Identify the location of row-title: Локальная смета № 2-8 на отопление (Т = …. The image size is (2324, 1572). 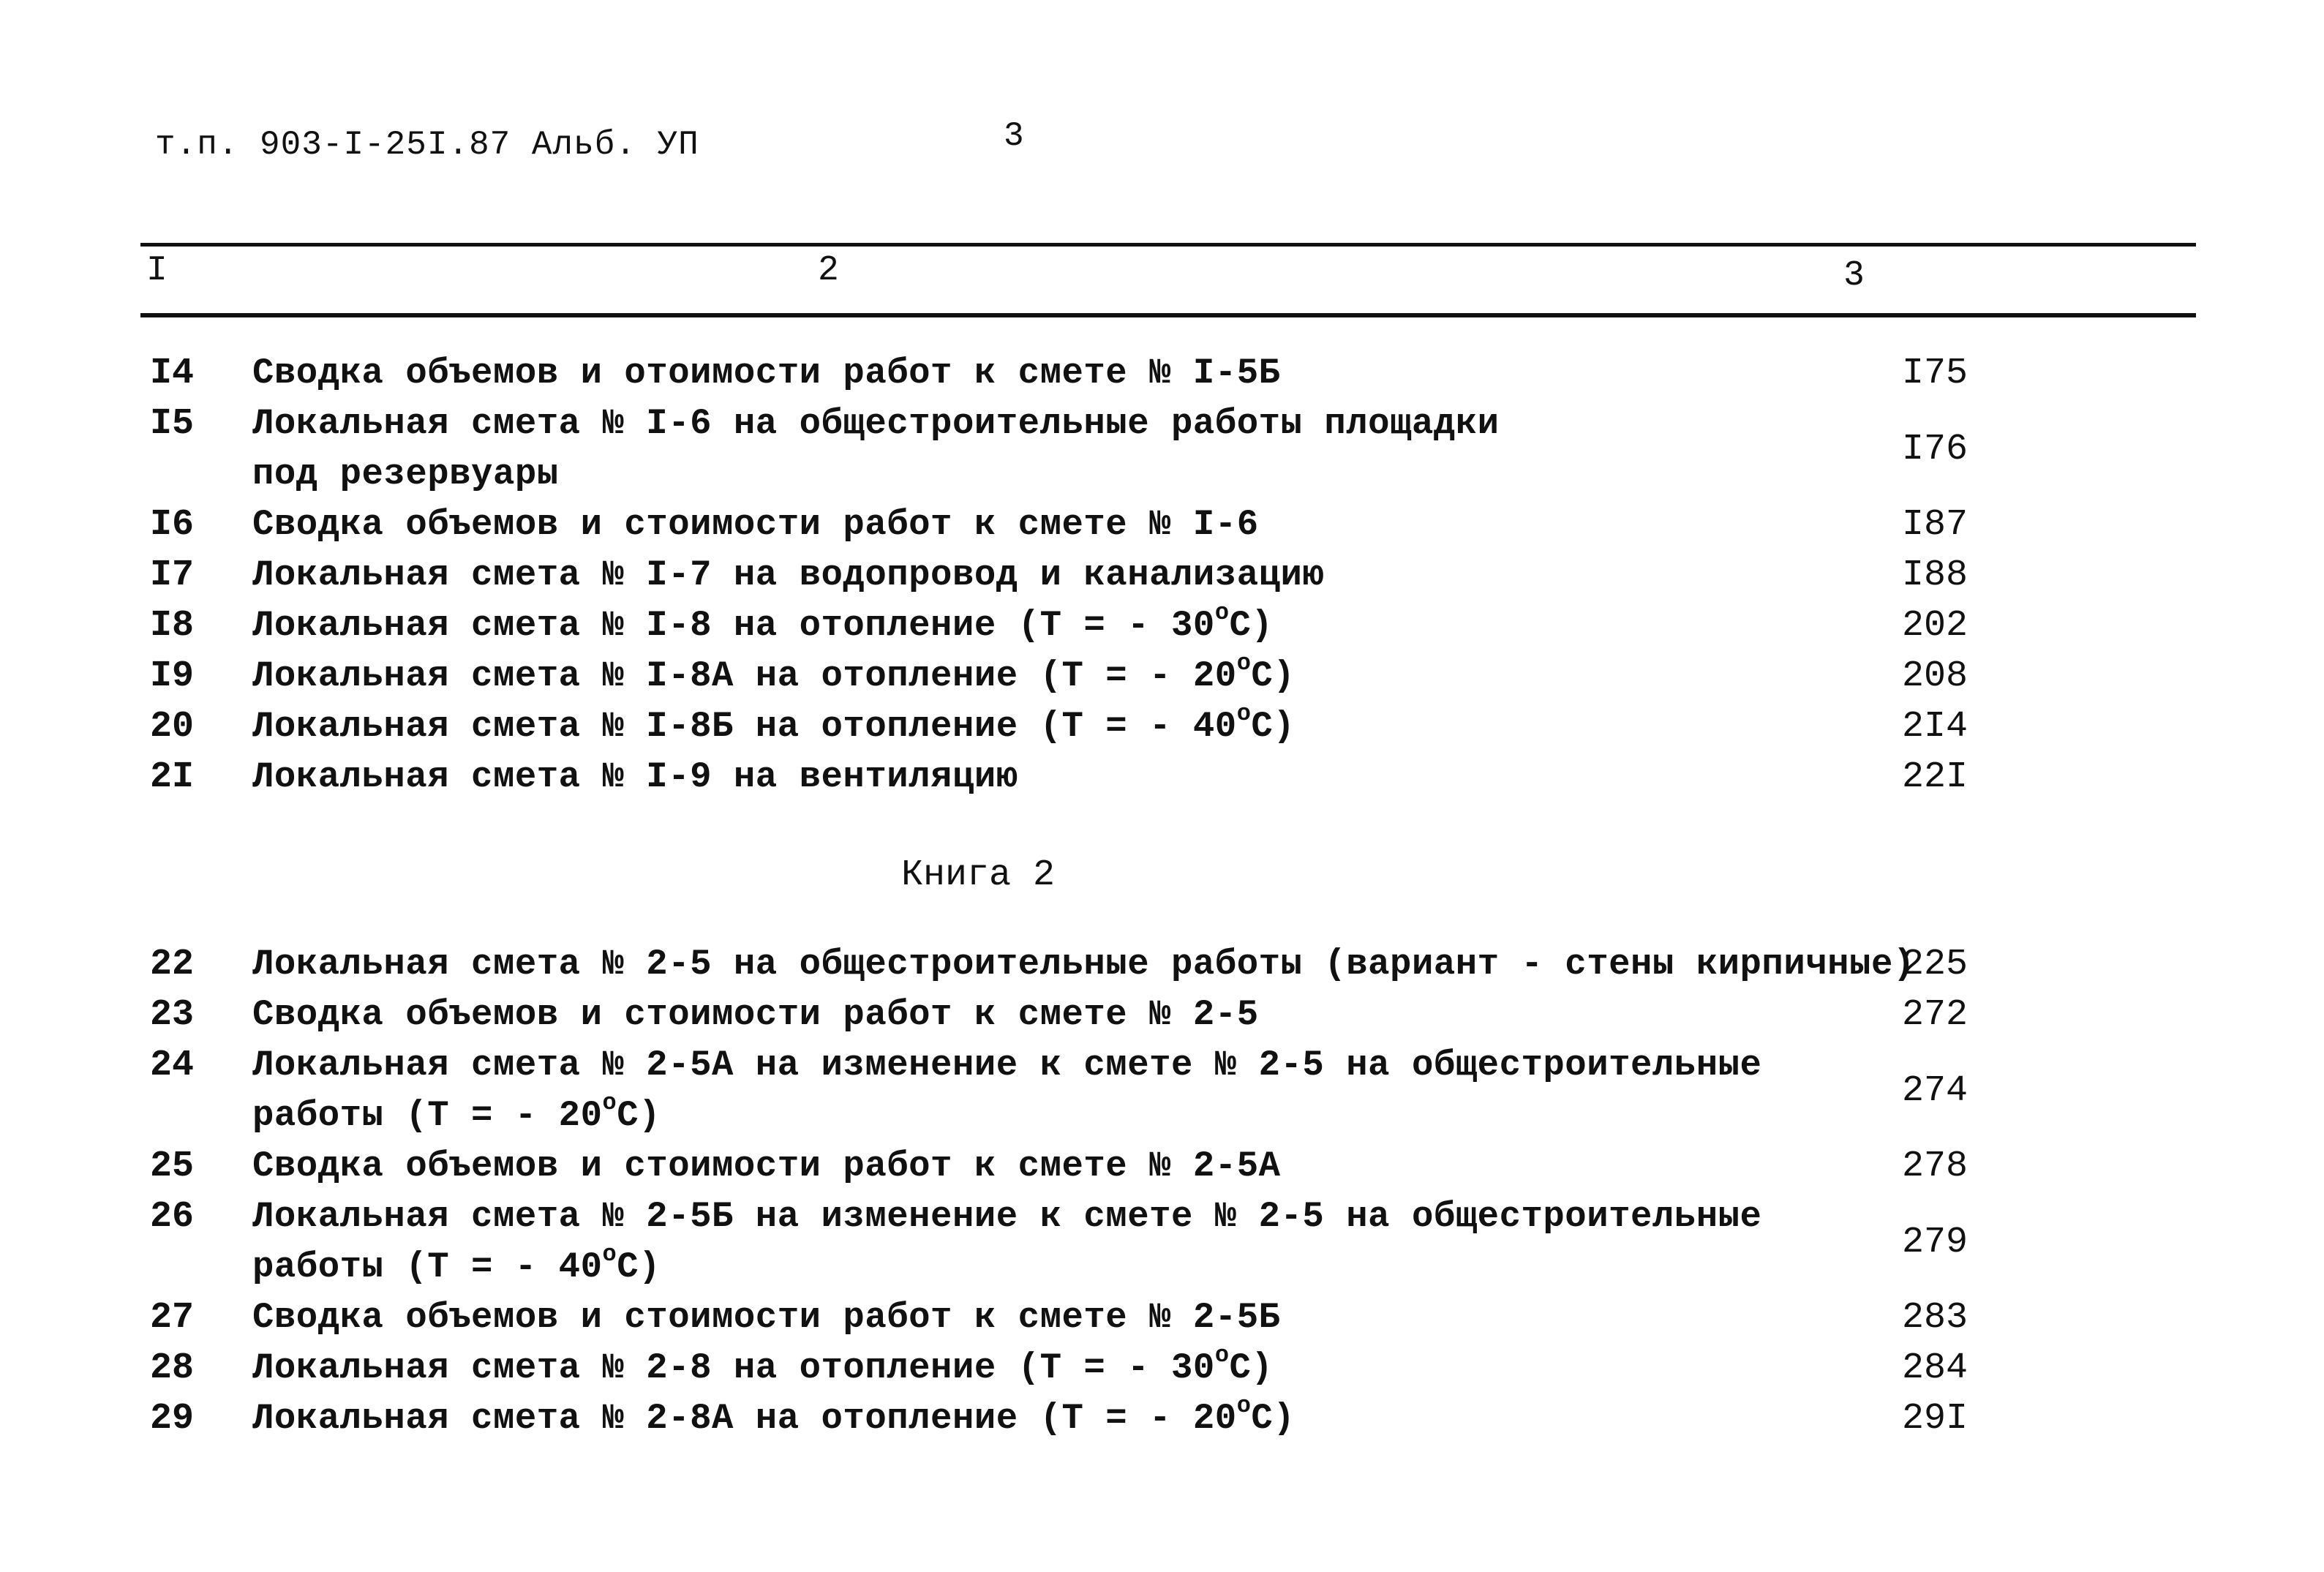
(763, 1365).